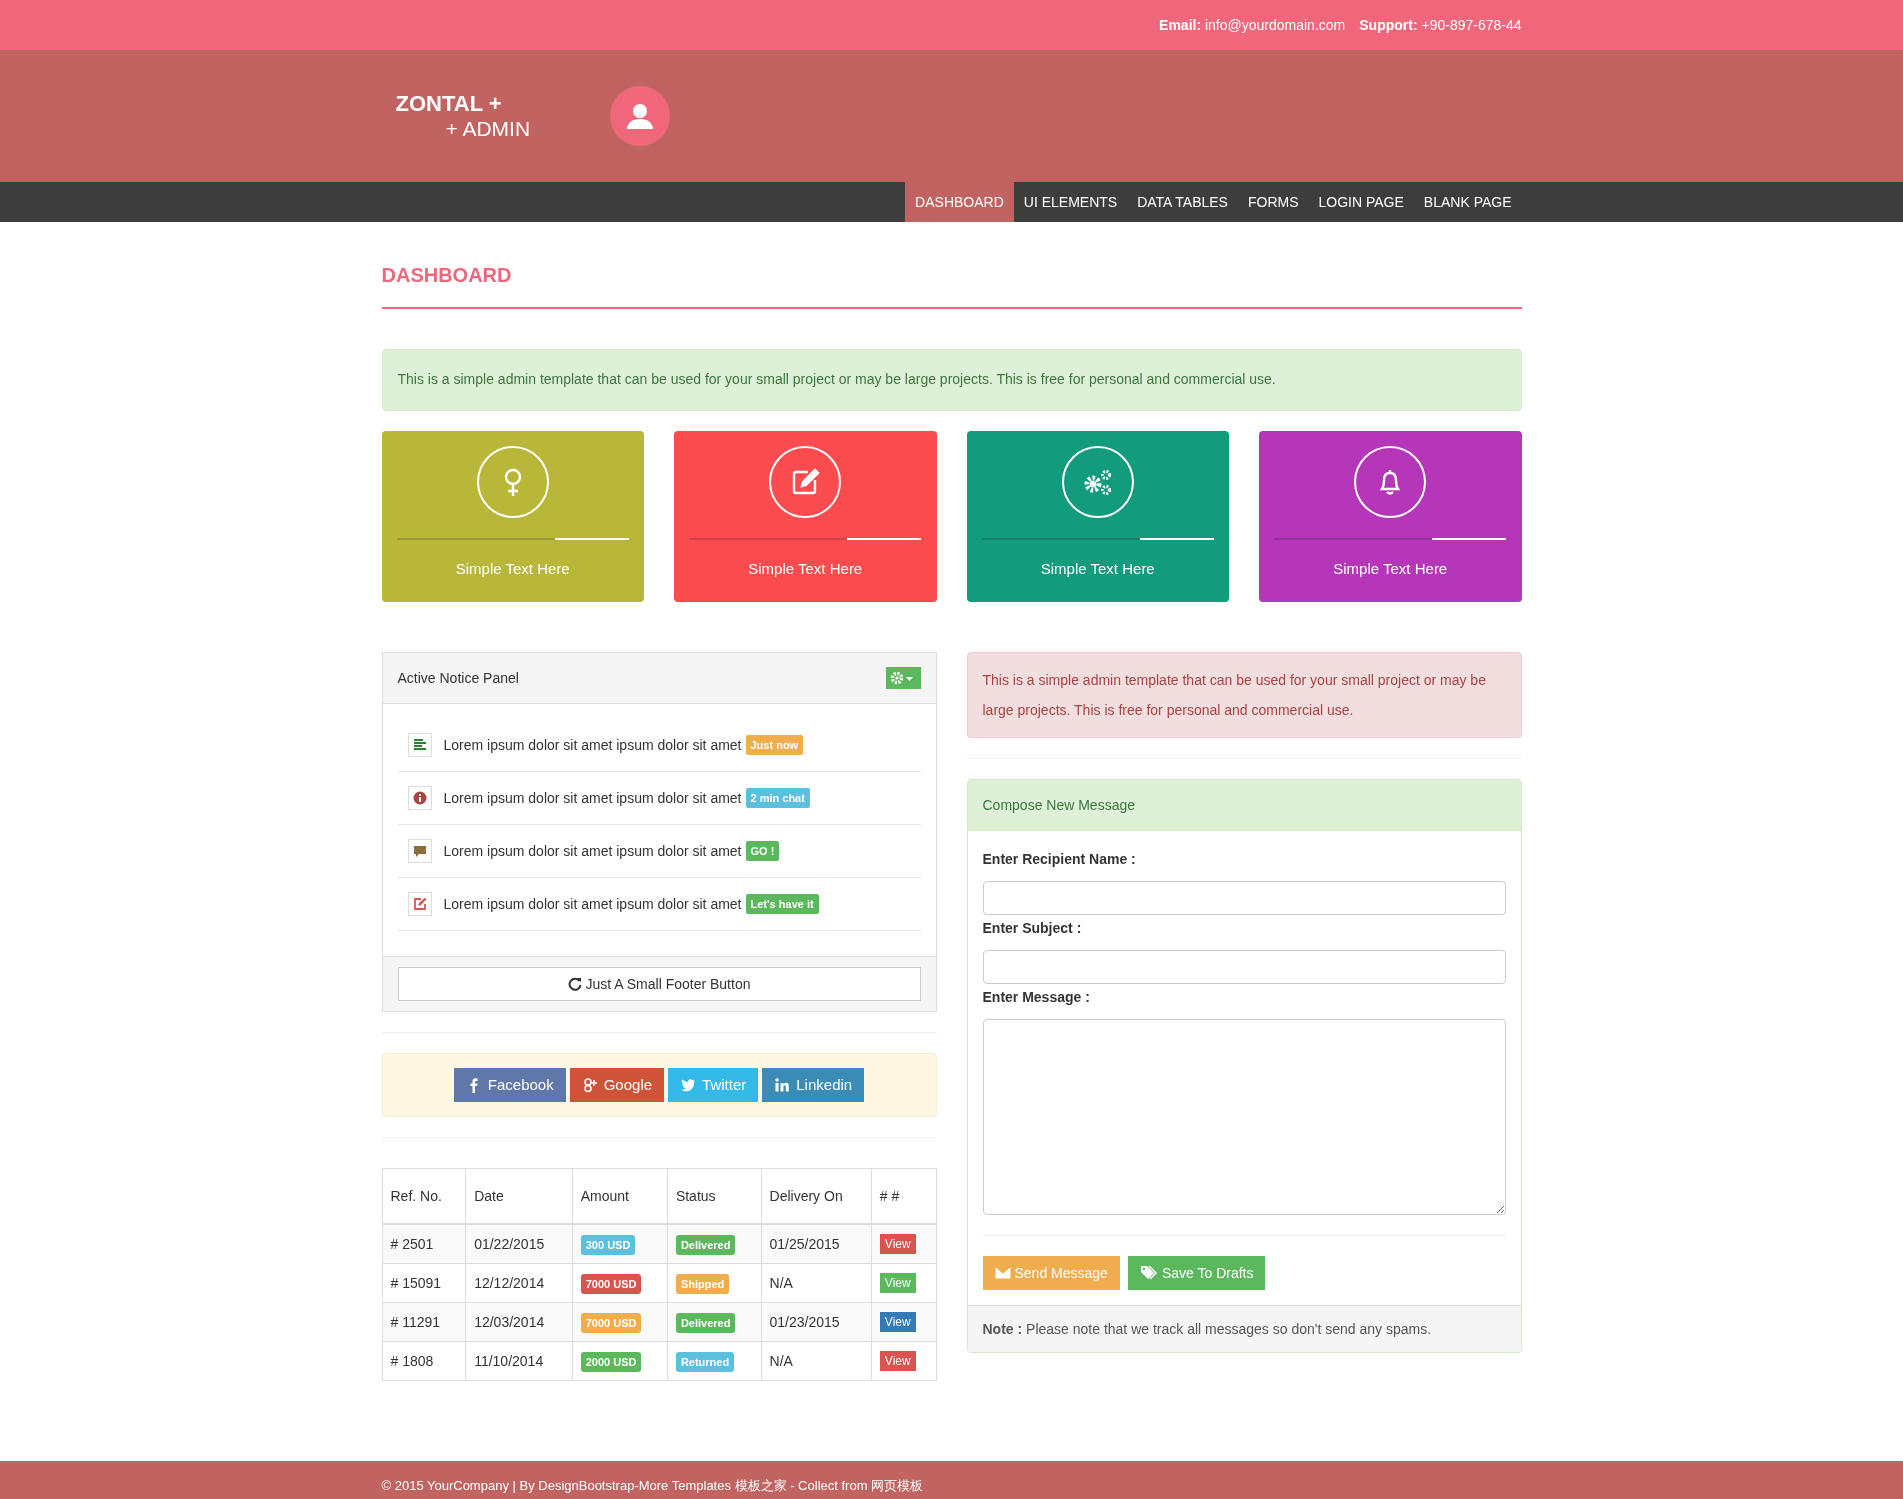 Image resolution: width=1903 pixels, height=1499 pixels. I want to click on table-cell: 01/25/2015, so click(816, 1243).